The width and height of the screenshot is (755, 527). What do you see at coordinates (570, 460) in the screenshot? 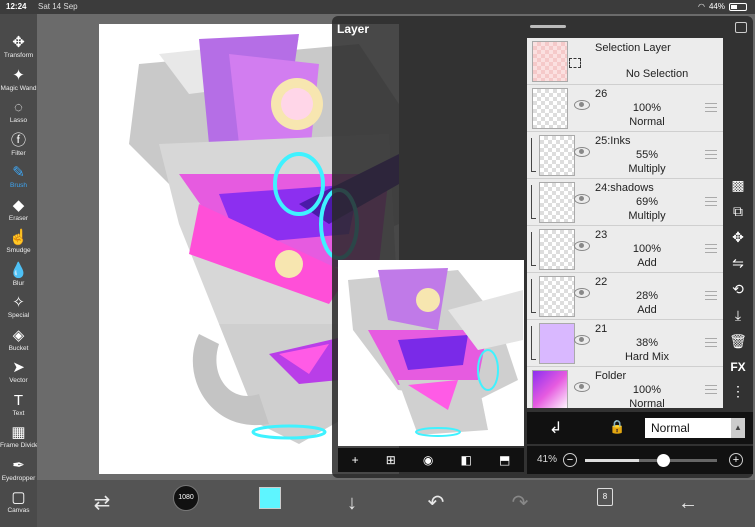
I see `opacity-decrease-button: −` at bounding box center [570, 460].